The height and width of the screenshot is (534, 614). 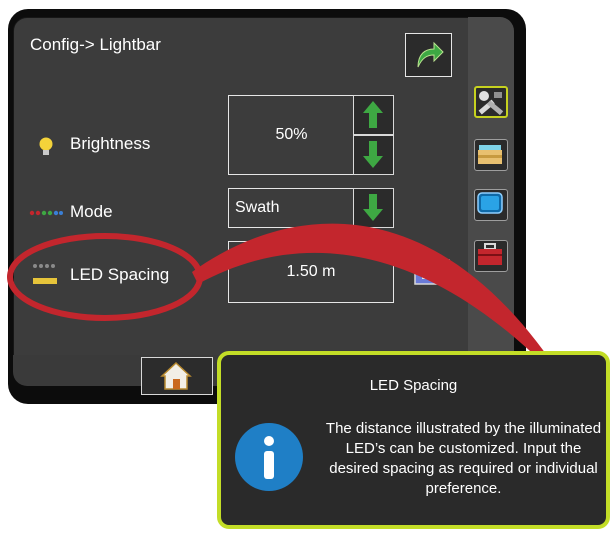 I want to click on highlight-oval, so click(x=105, y=277).